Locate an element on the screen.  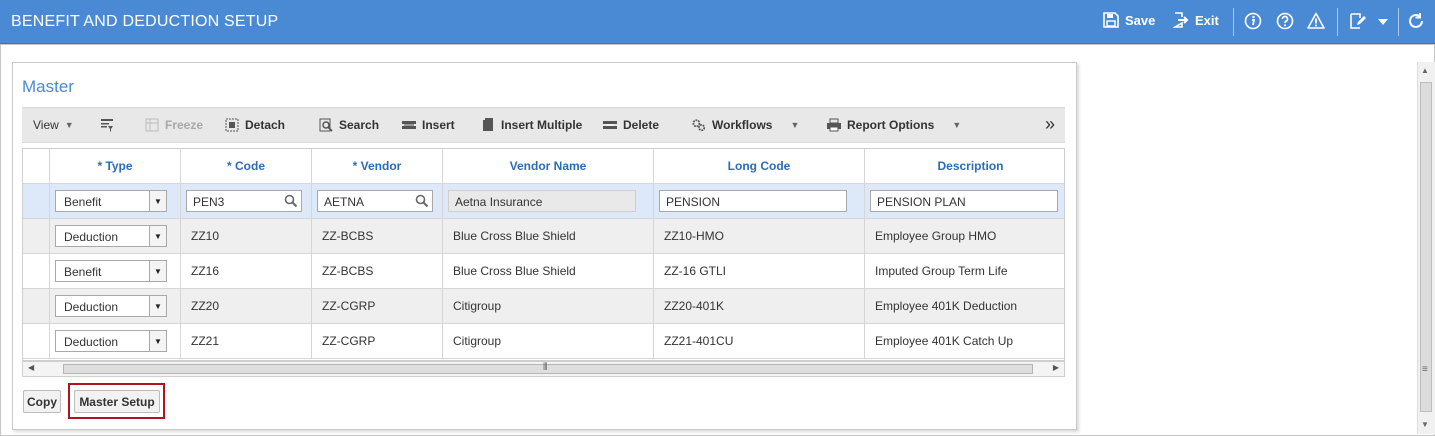
description-input: PENSION PLAN is located at coordinates (964, 201).